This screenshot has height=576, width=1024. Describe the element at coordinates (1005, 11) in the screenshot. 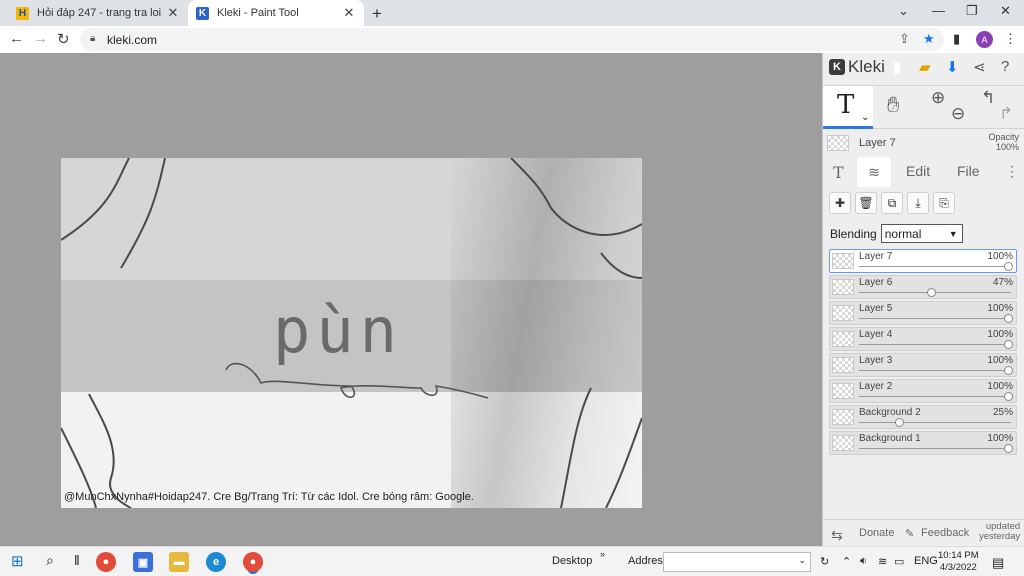

I see `close-window-icon: ✕` at that location.